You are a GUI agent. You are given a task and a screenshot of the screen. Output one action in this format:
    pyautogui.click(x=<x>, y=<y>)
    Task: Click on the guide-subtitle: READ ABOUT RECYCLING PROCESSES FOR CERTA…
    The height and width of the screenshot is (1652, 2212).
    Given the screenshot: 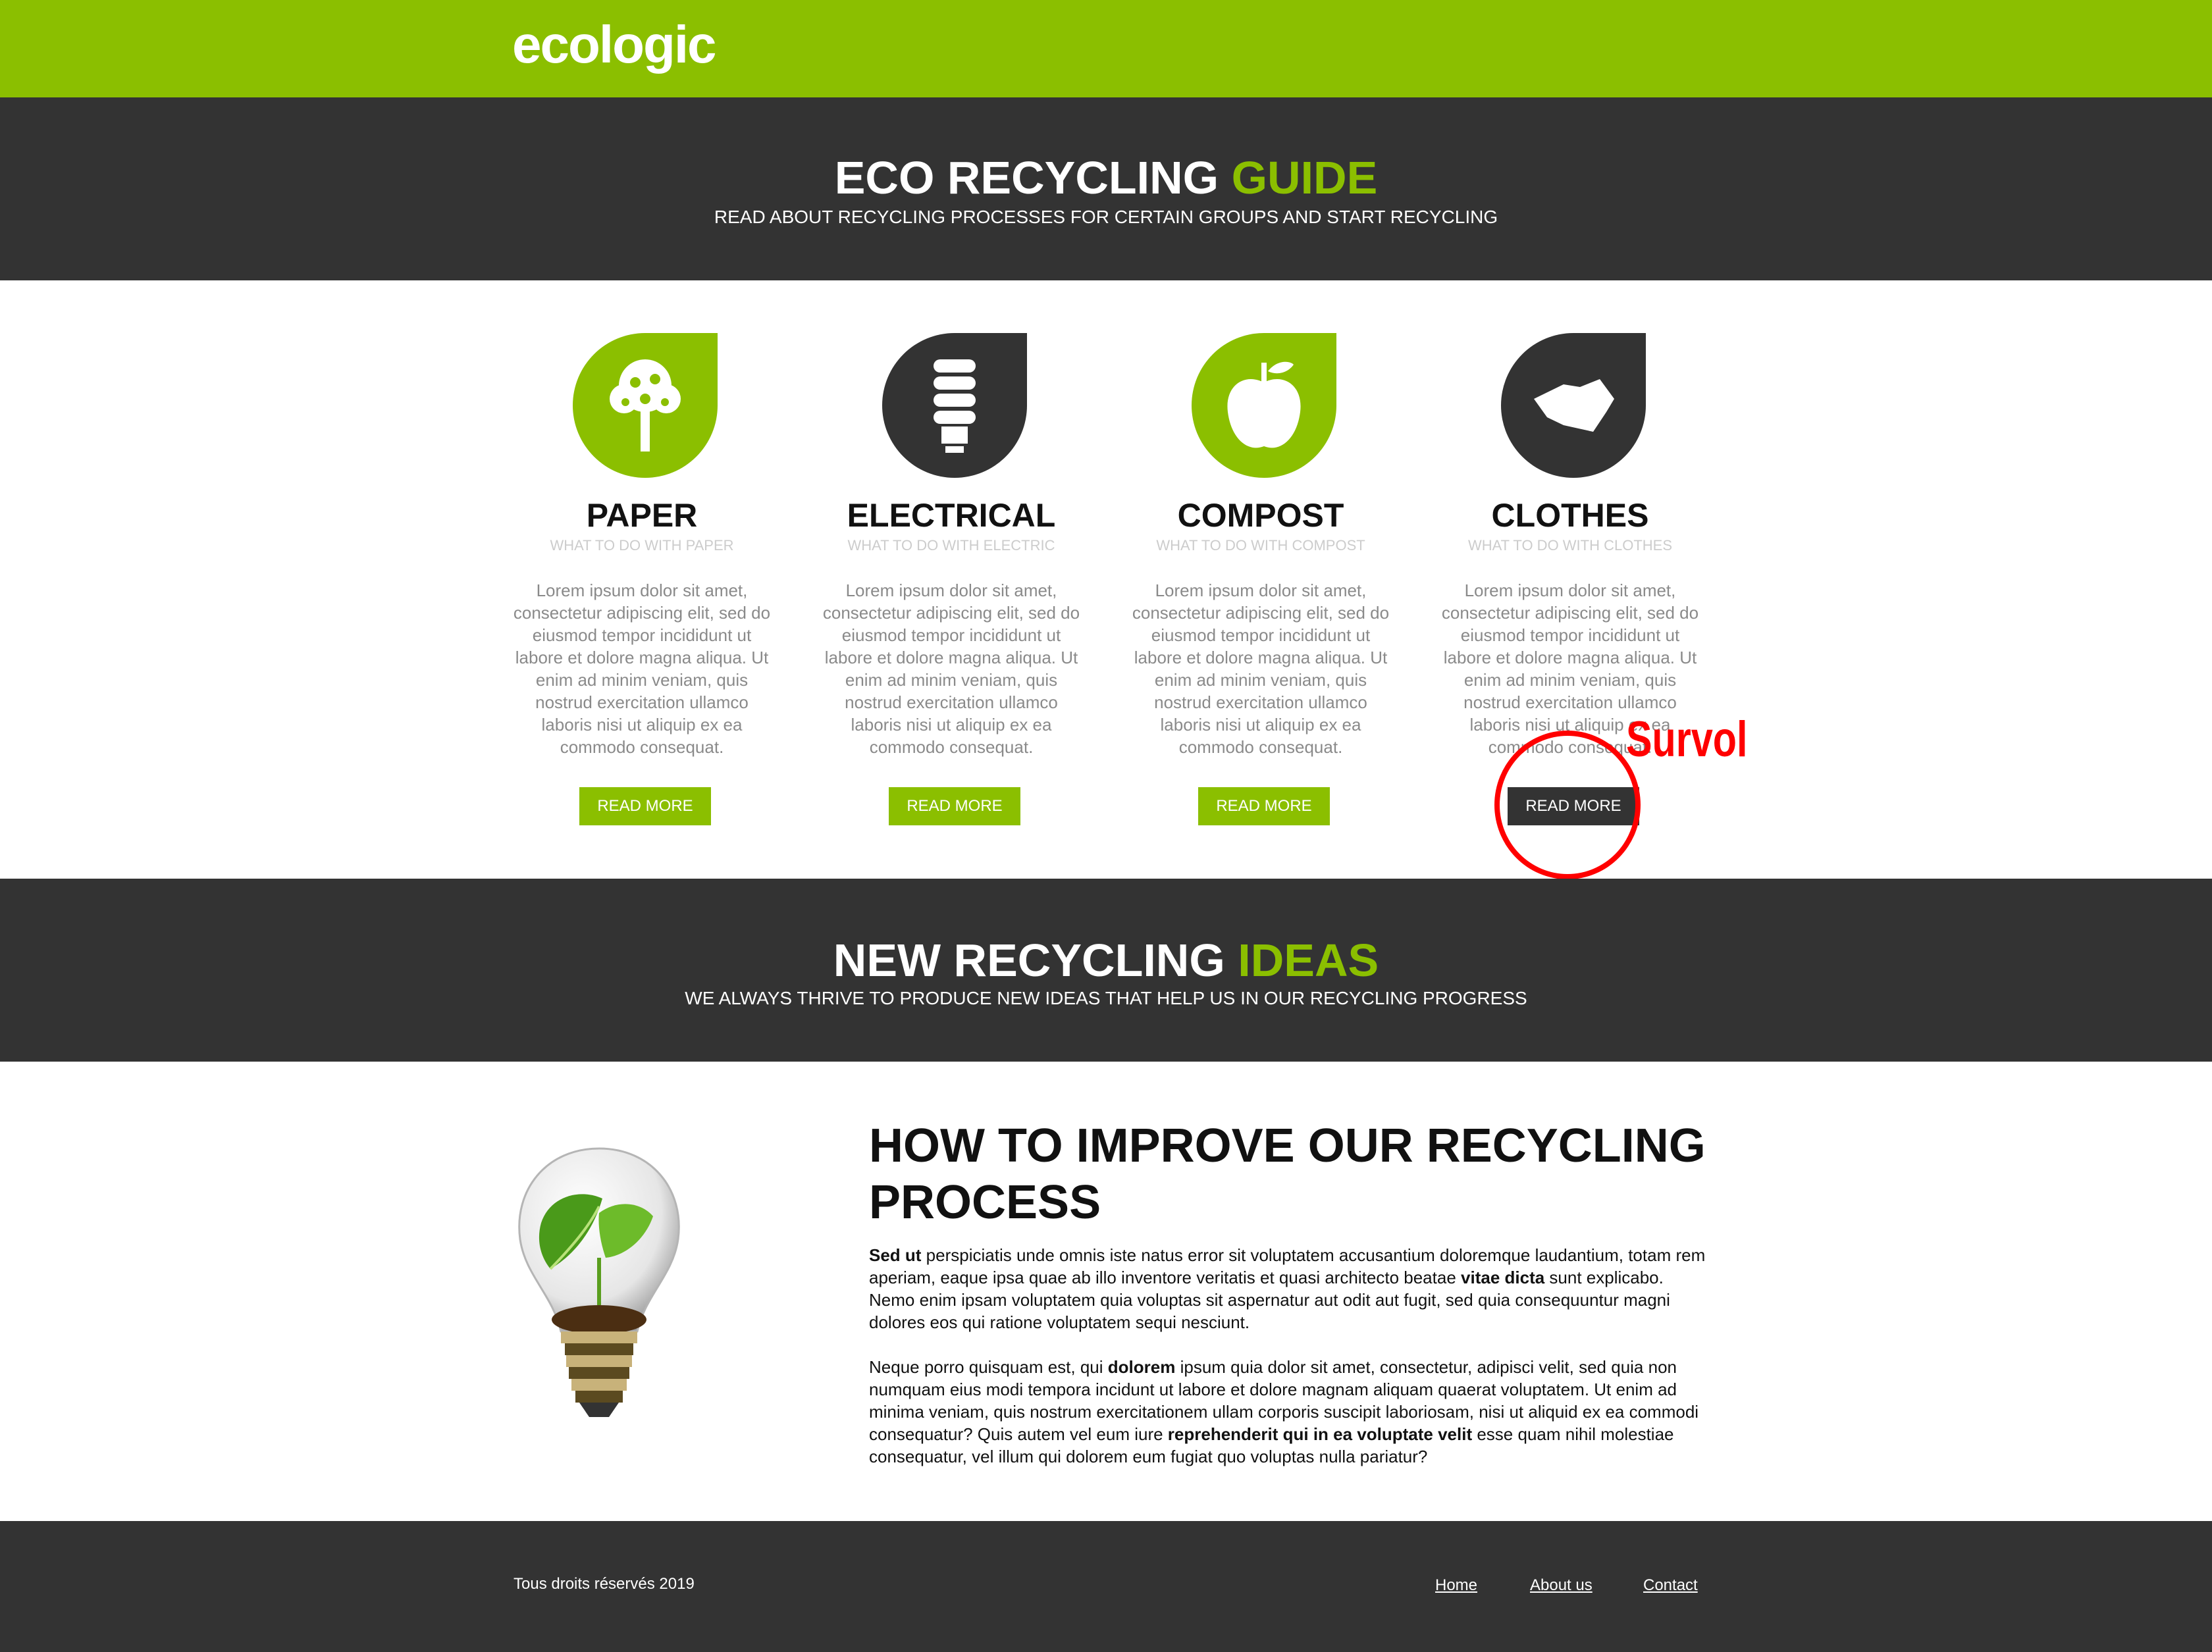 What is the action you would take?
    pyautogui.click(x=1106, y=217)
    